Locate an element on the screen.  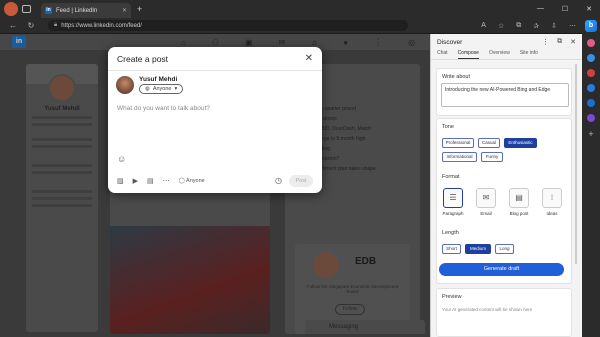
comment-audience: ◯ Anyone is located at coordinates (192, 181).